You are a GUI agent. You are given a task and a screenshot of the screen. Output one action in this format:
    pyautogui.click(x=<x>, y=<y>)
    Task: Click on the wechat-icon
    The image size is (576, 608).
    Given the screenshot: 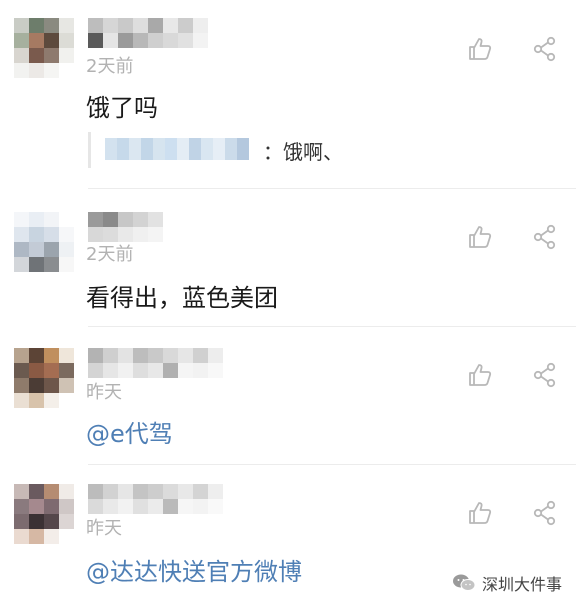 What is the action you would take?
    pyautogui.click(x=464, y=582)
    